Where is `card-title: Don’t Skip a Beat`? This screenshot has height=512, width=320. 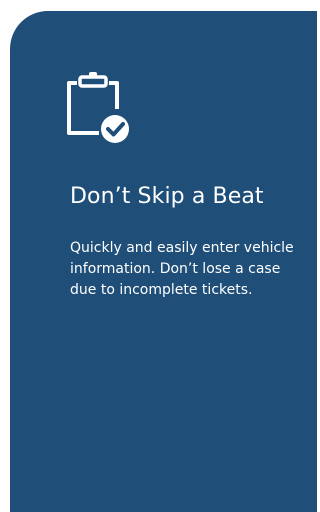 card-title: Don’t Skip a Beat is located at coordinates (167, 196).